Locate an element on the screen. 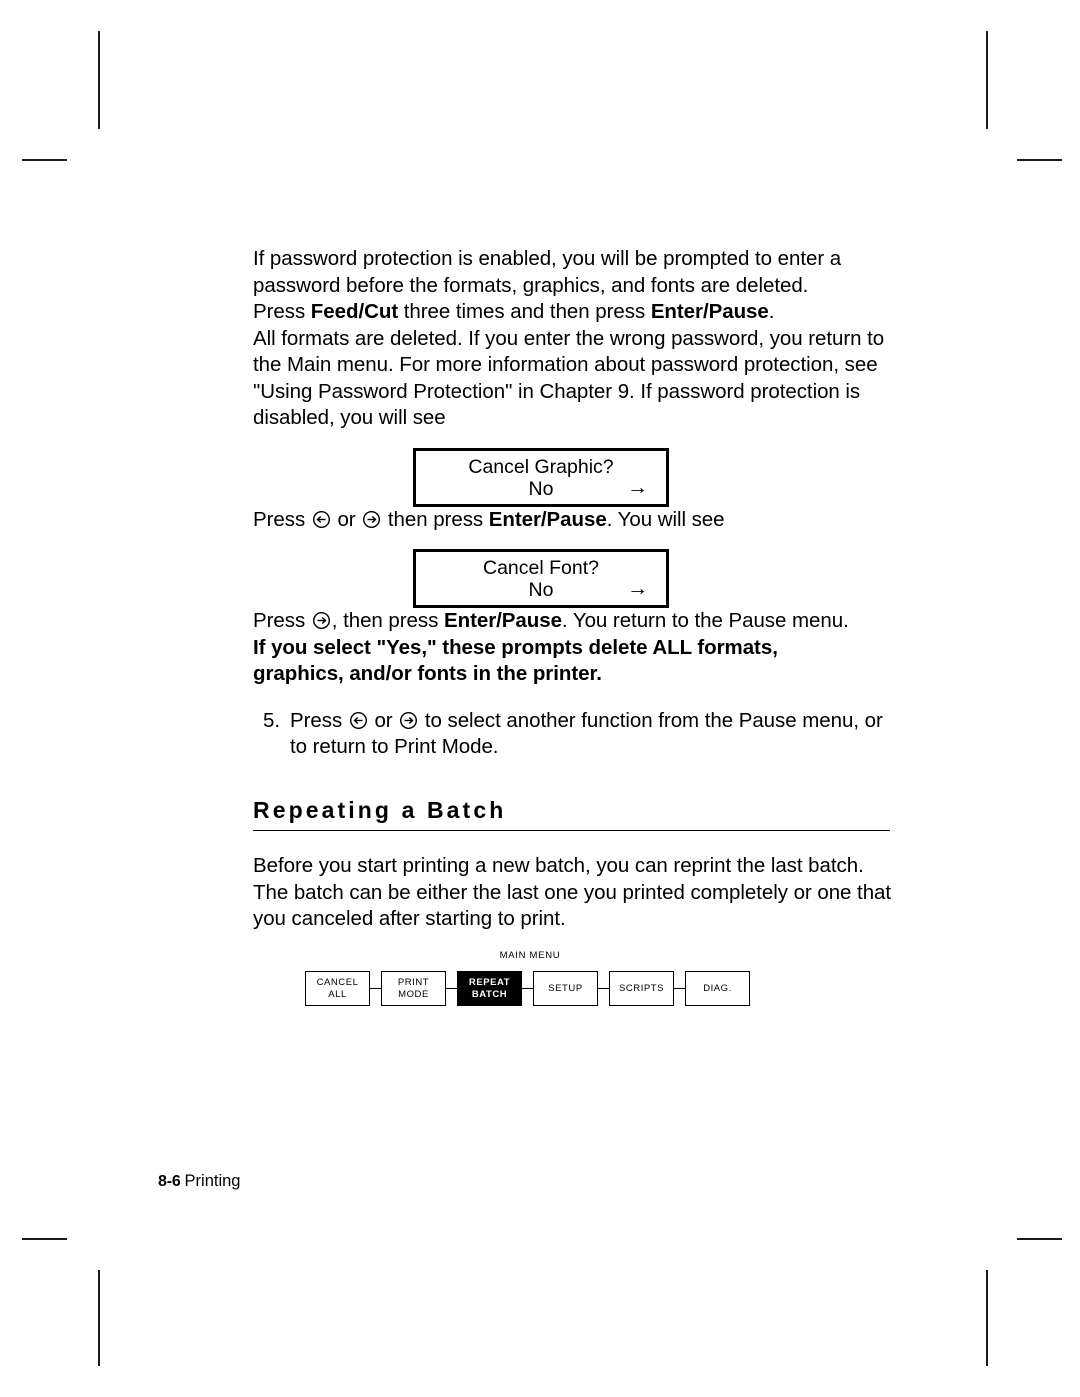 This screenshot has height=1397, width=1080. text-segment: , then press is located at coordinates (387, 620).